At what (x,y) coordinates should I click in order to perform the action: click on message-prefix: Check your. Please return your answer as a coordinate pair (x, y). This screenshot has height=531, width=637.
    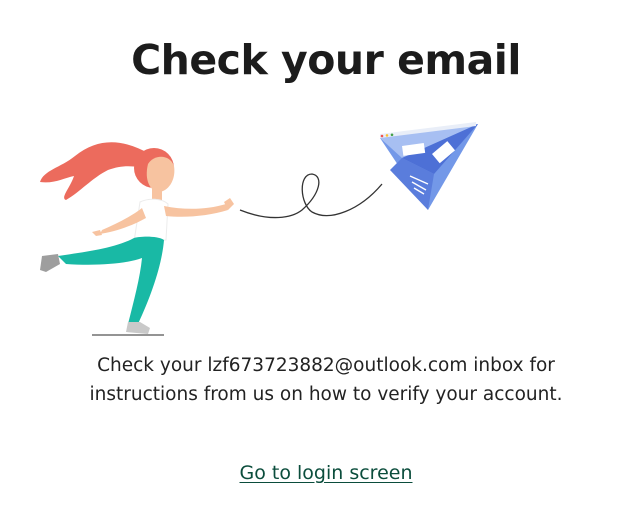
    Looking at the image, I should click on (149, 365).